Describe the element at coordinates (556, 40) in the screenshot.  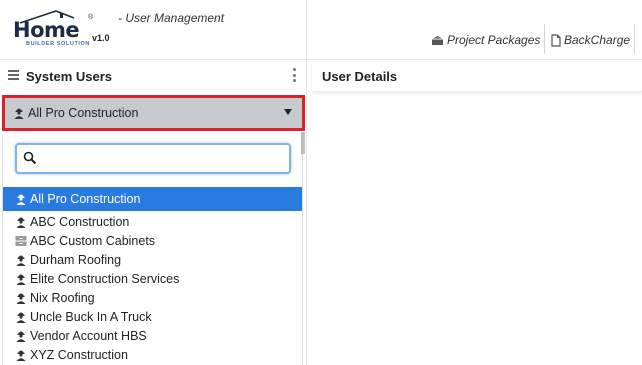
I see `document-icon` at that location.